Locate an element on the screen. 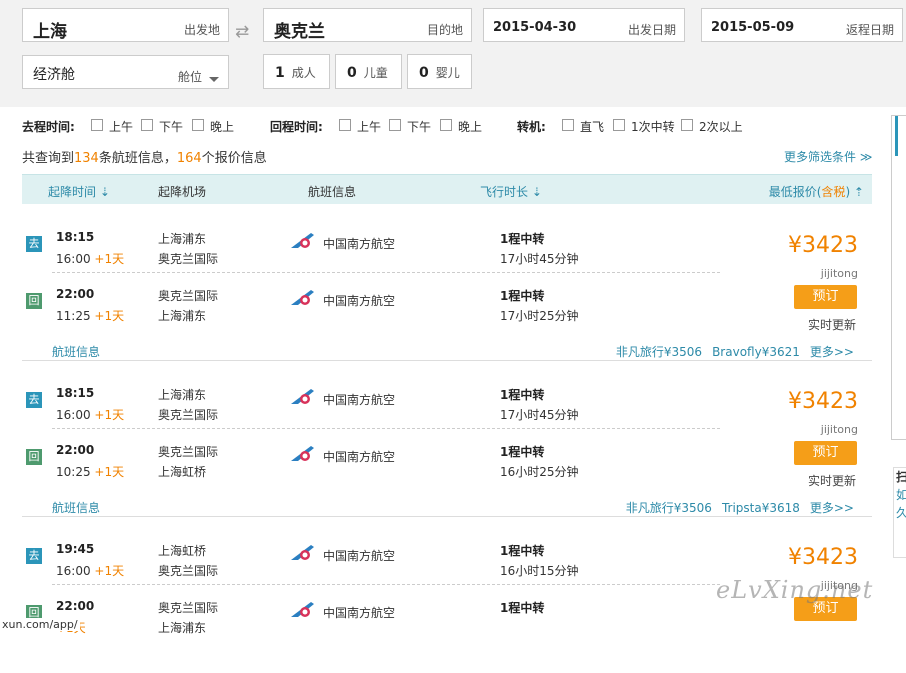 This screenshot has height=673, width=906. depart-airport: 上海浦东 is located at coordinates (182, 395).